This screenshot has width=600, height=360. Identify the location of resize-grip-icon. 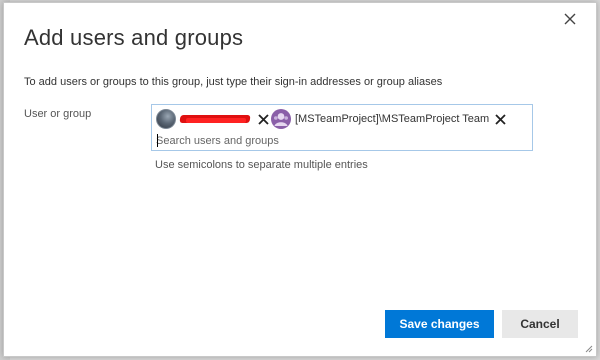
(588, 348).